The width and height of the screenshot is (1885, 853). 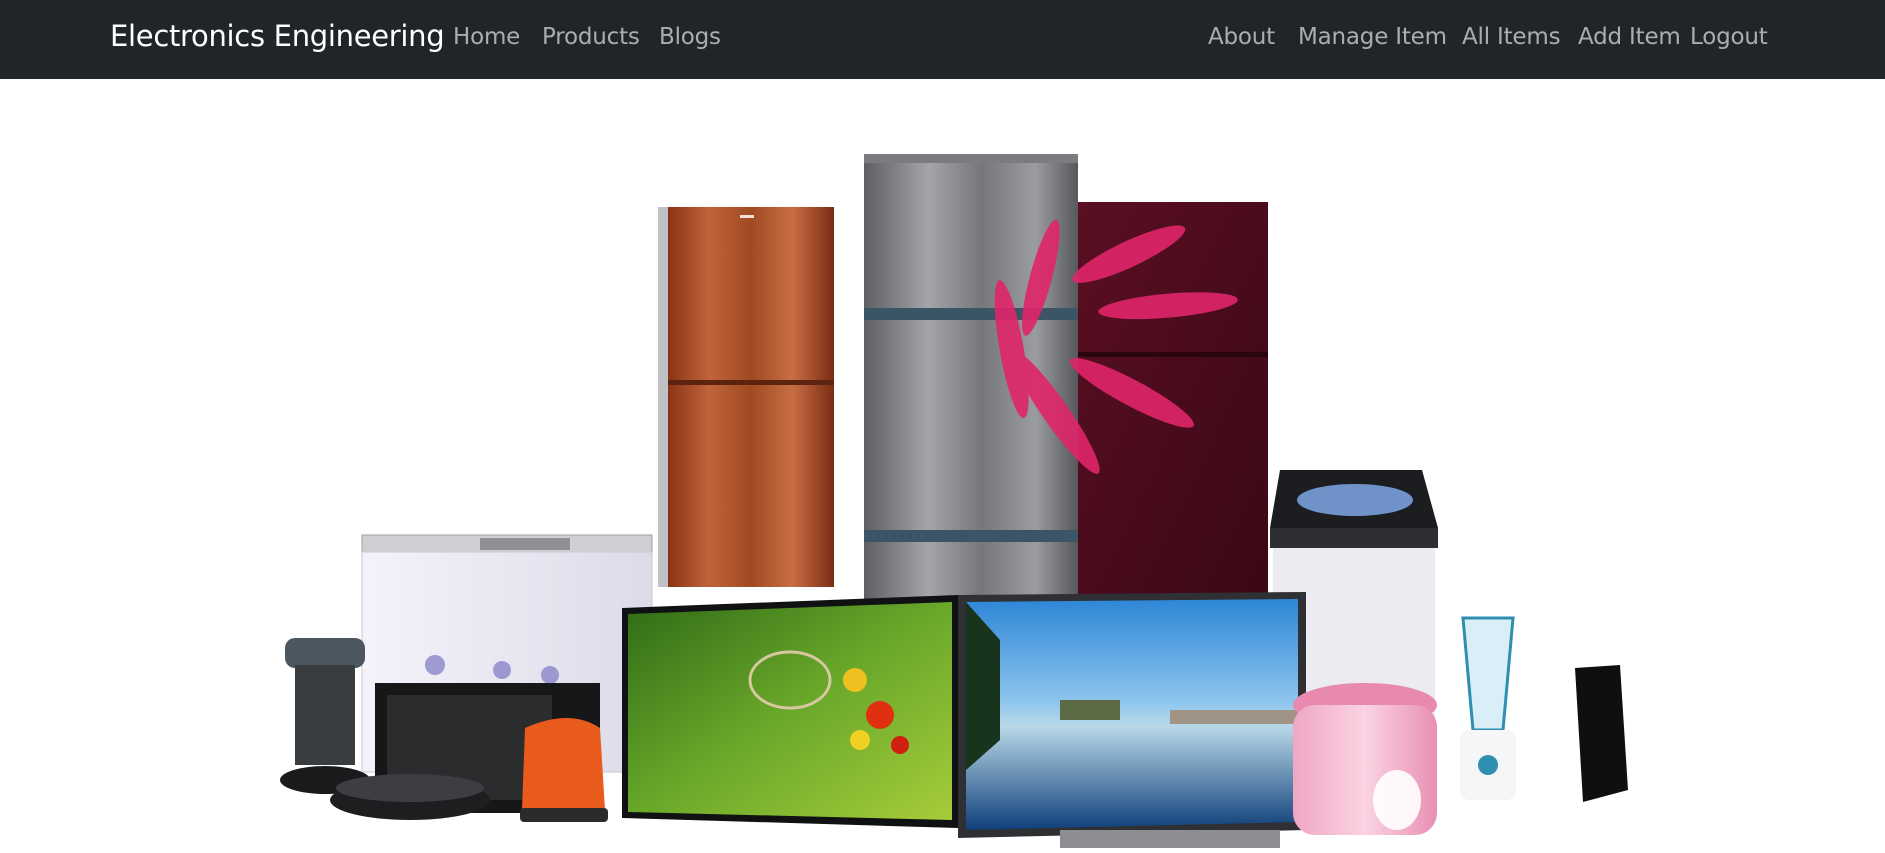 I want to click on copper-fridge, so click(x=746, y=397).